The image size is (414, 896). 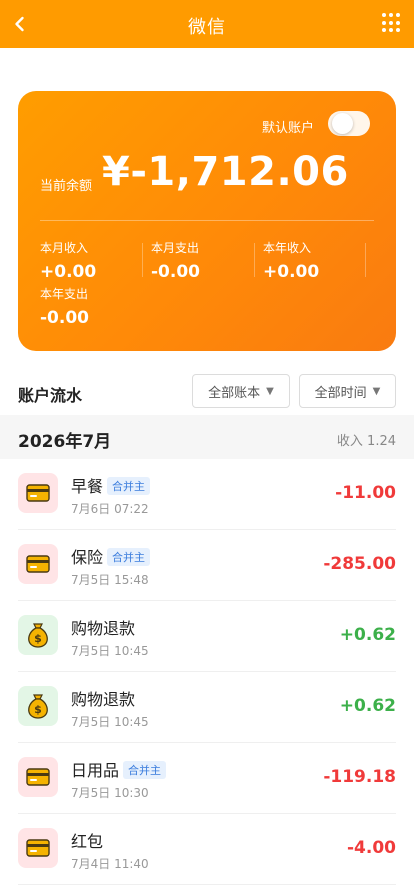 What do you see at coordinates (207, 778) in the screenshot?
I see `transaction-row: 日用品 合并主 7月5日 10:30 -119.18` at bounding box center [207, 778].